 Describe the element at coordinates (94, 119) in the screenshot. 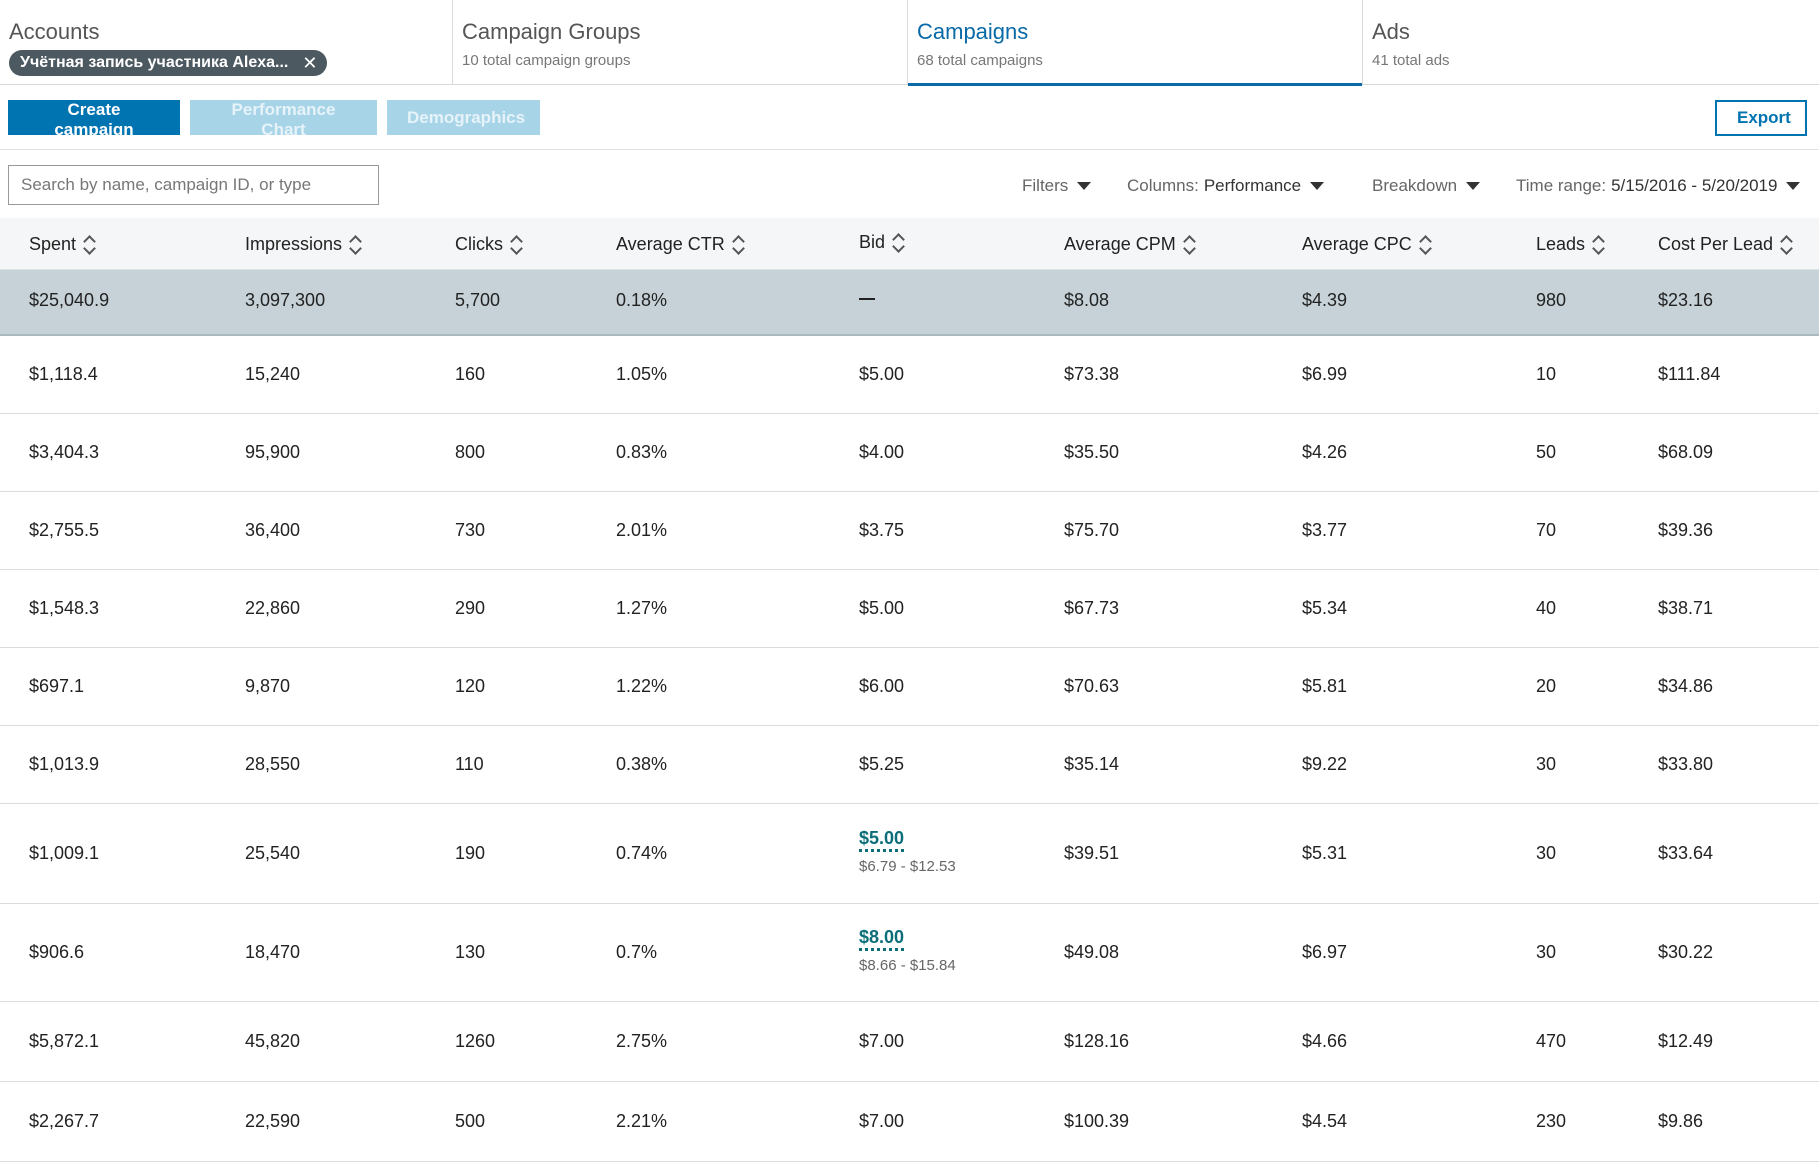

I see `create-campaign-button: Create campaign` at that location.